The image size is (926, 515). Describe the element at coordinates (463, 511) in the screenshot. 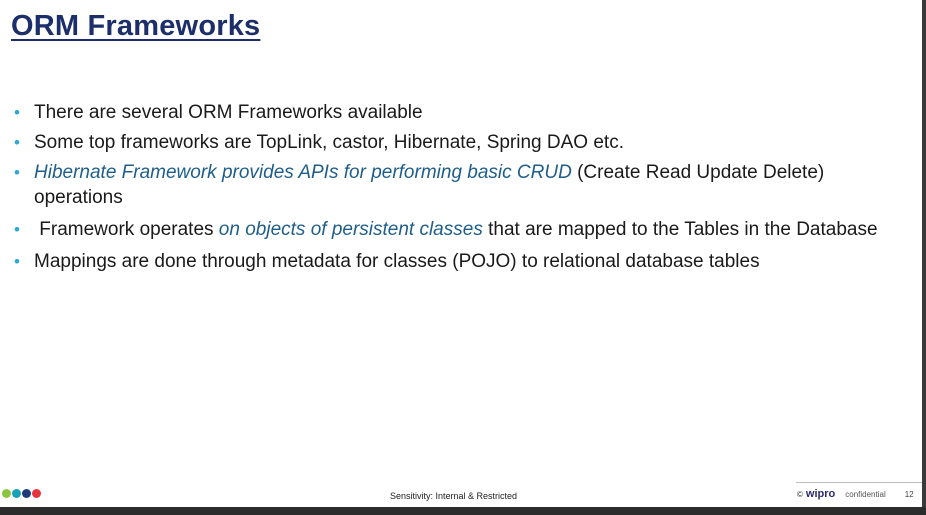

I see `bottom-bar` at that location.